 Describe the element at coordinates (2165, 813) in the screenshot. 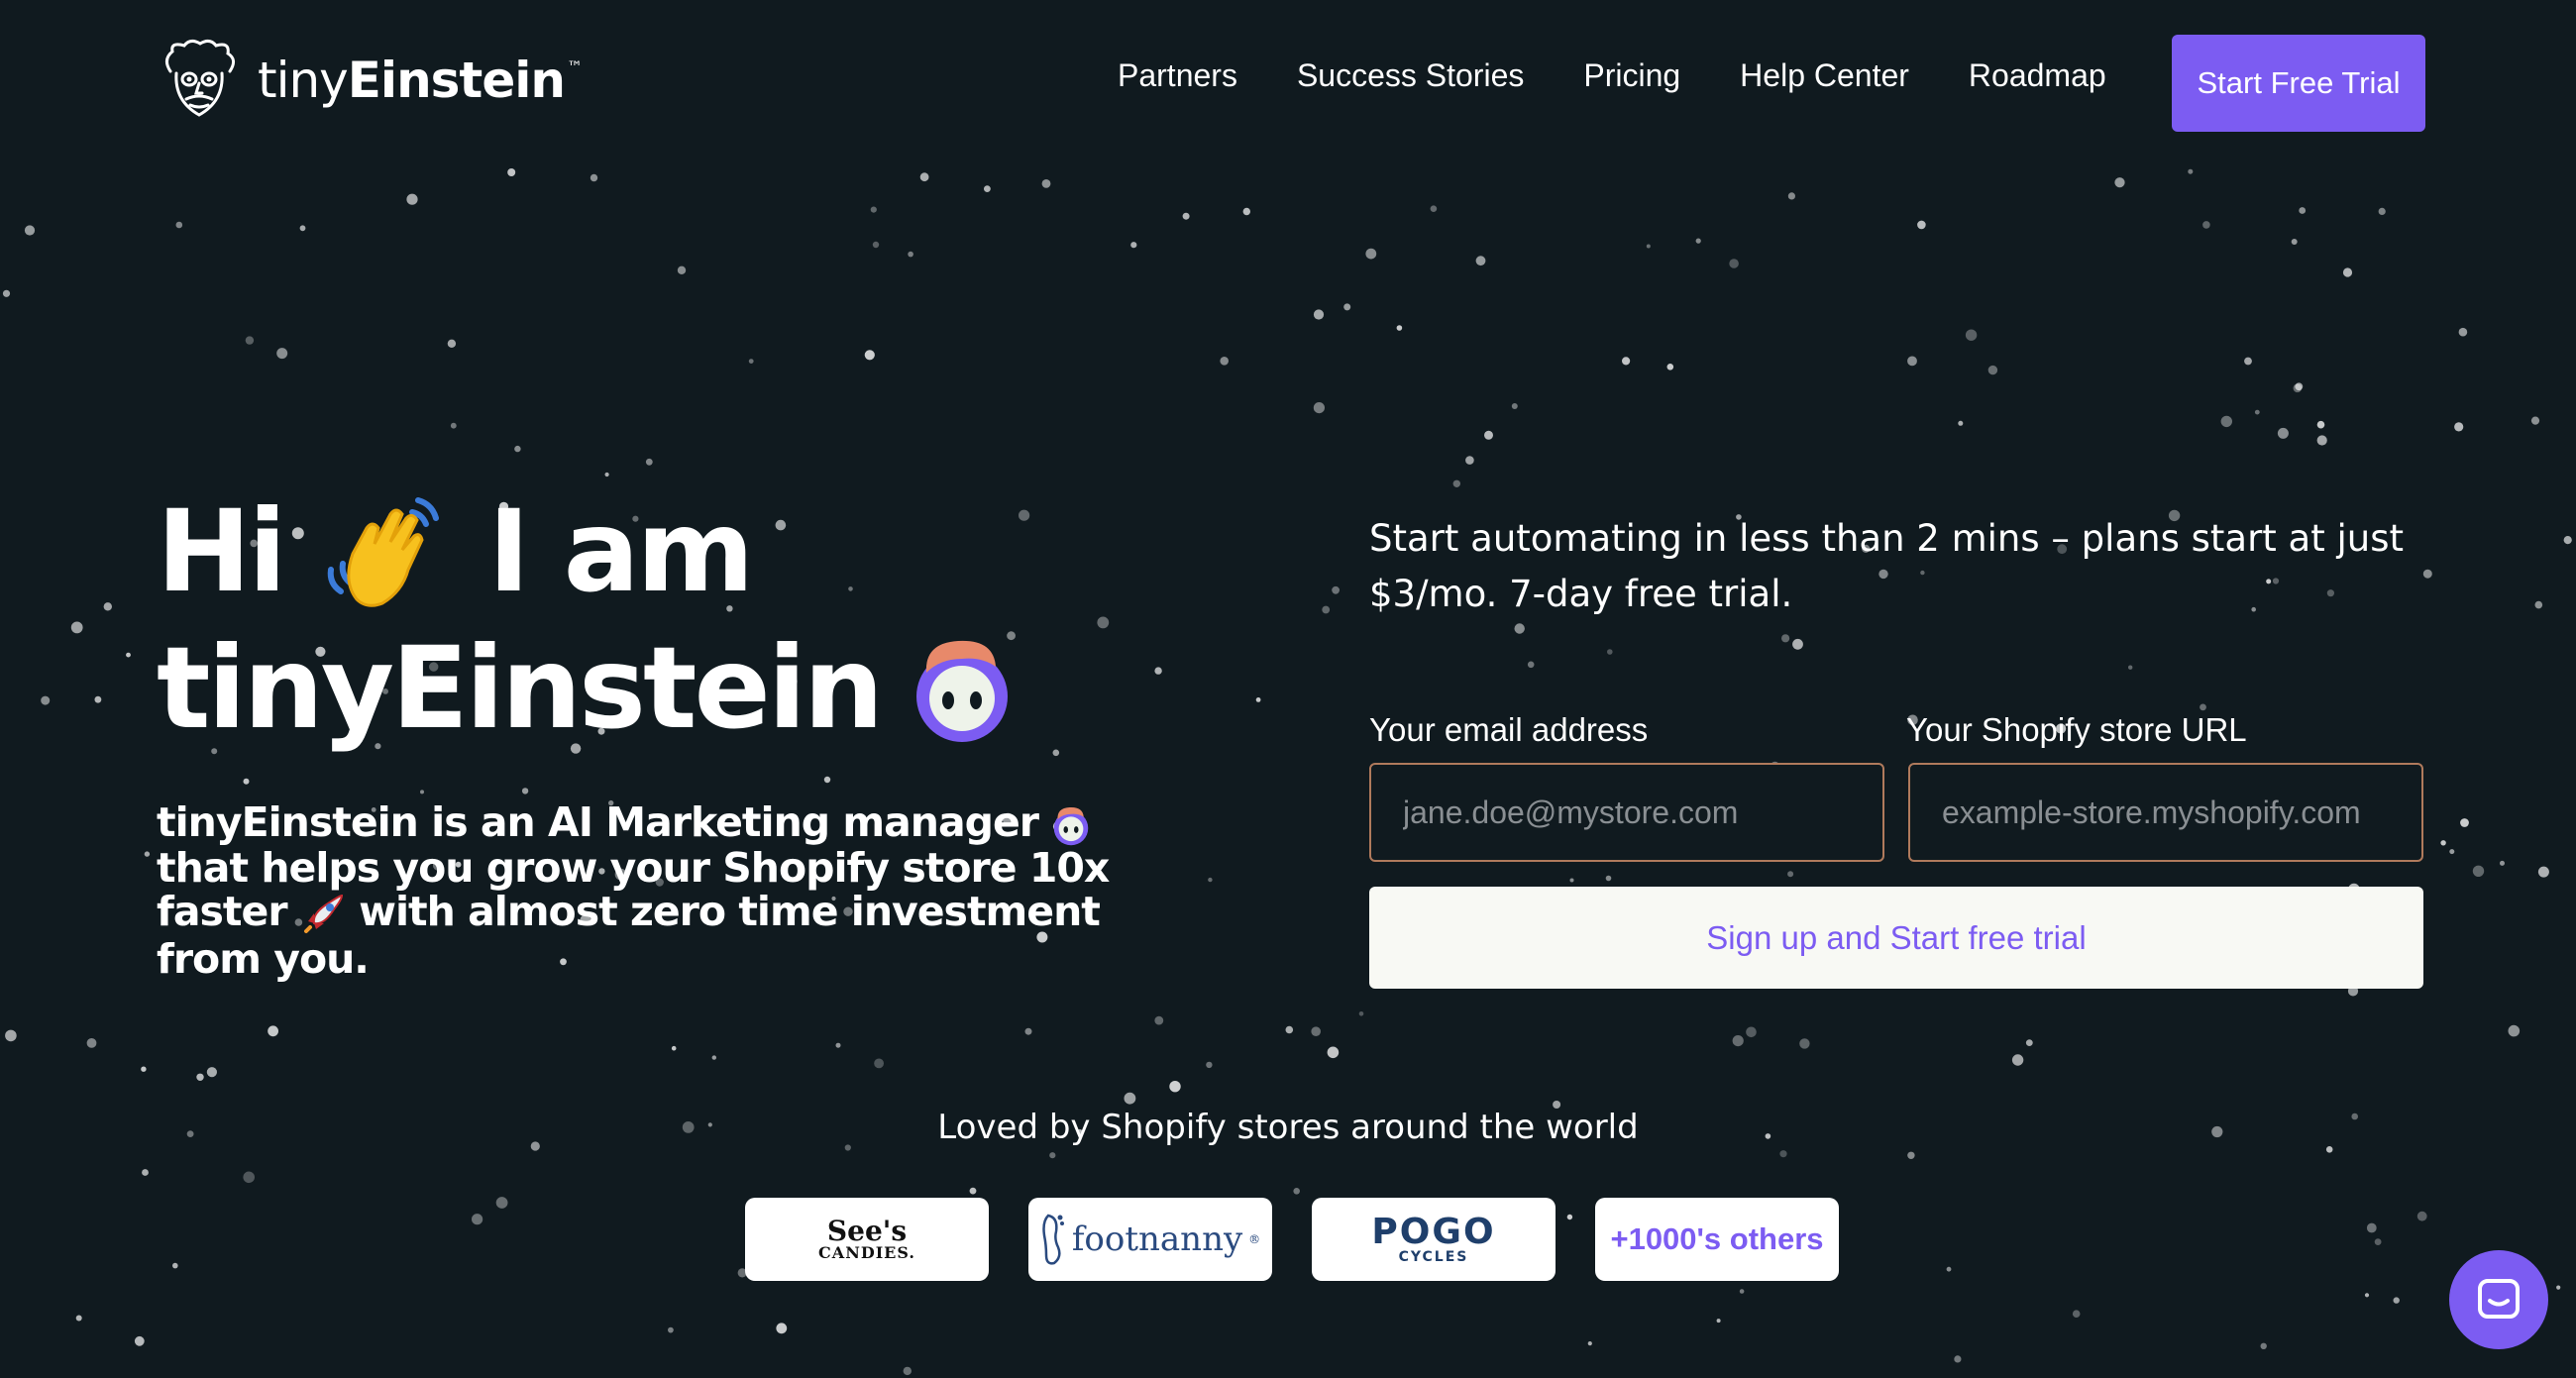

I see `store-url-field` at that location.